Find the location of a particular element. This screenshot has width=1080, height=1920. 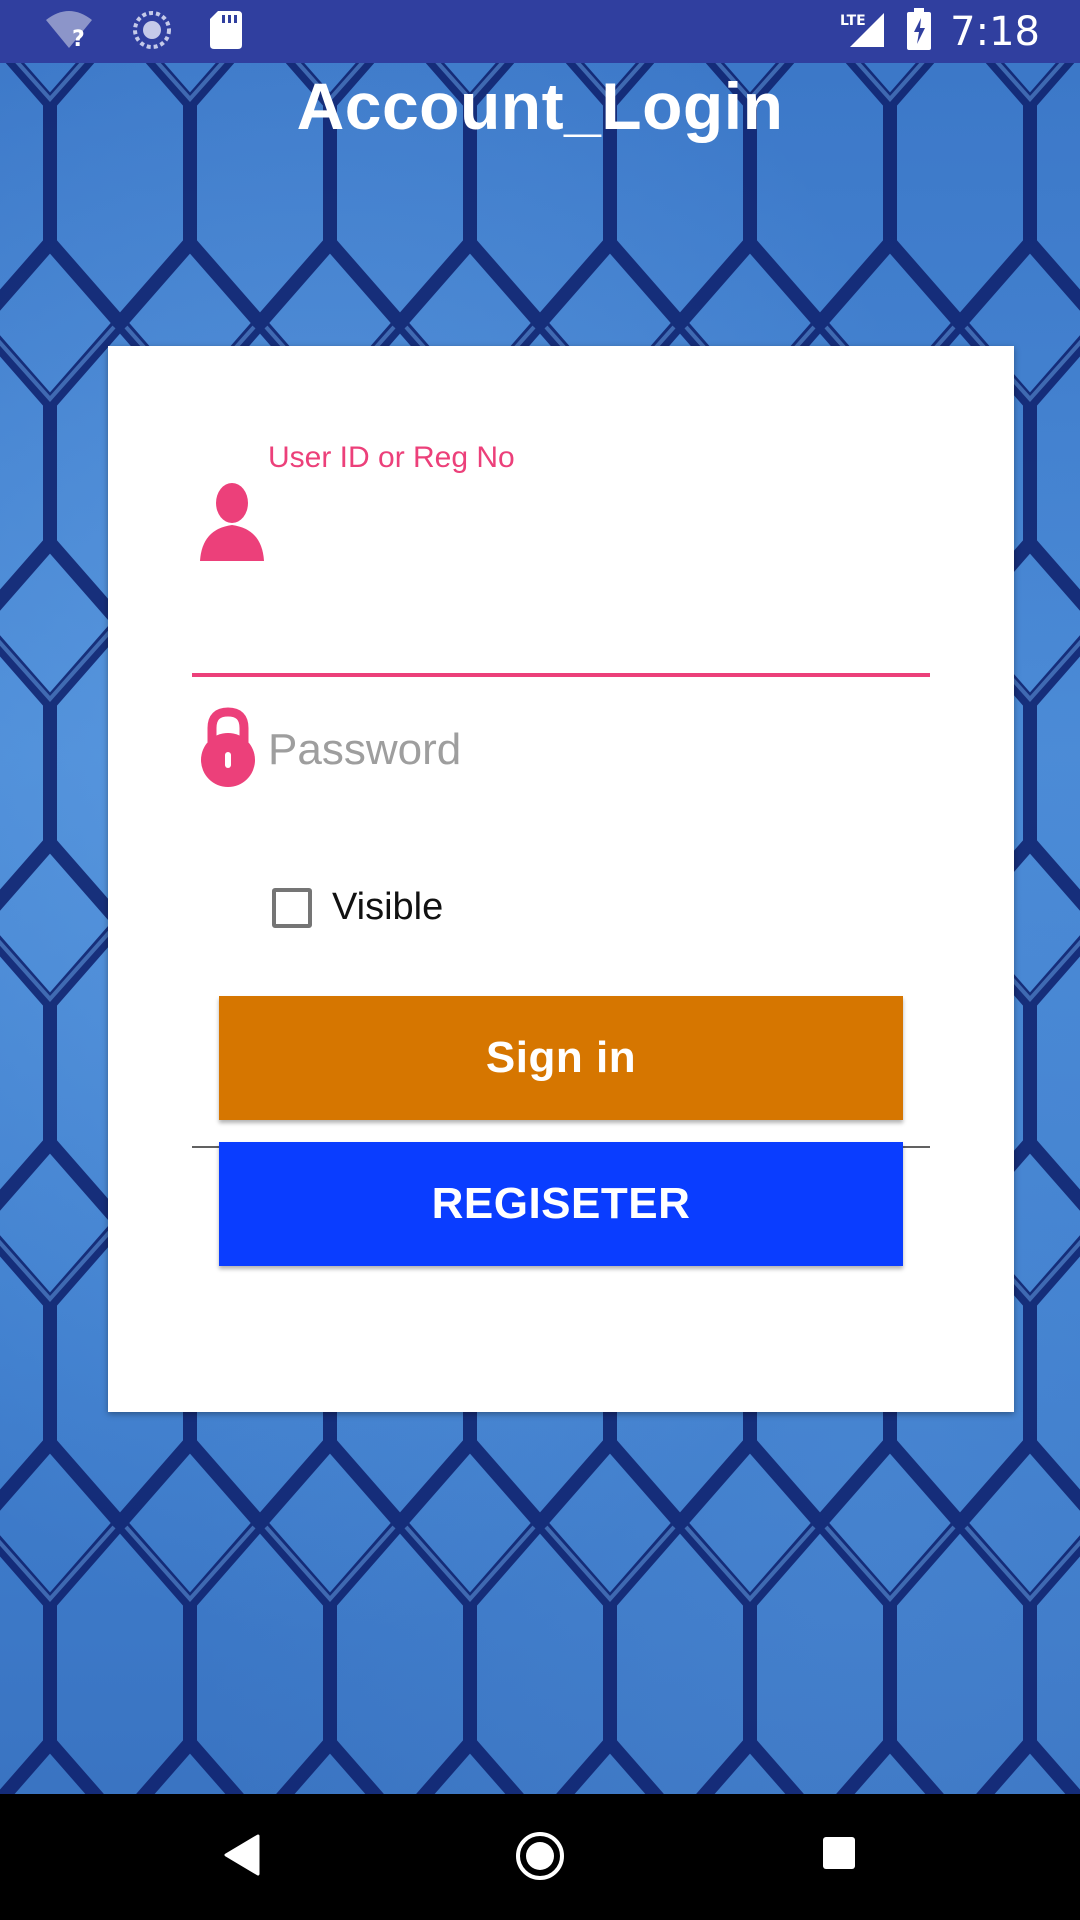

navigation-bar is located at coordinates (540, 1857).